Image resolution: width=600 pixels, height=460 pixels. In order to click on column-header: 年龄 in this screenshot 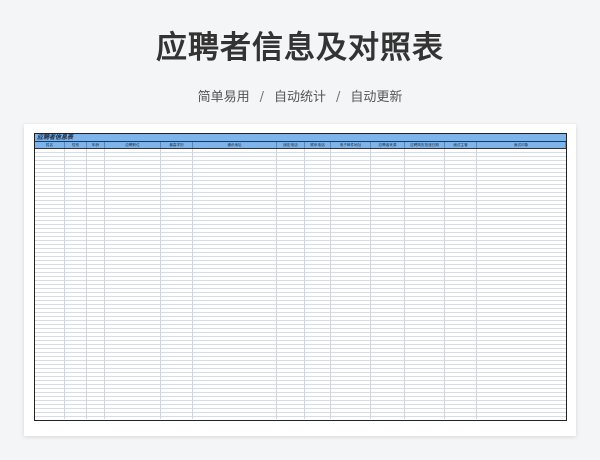, I will do `click(96, 145)`.